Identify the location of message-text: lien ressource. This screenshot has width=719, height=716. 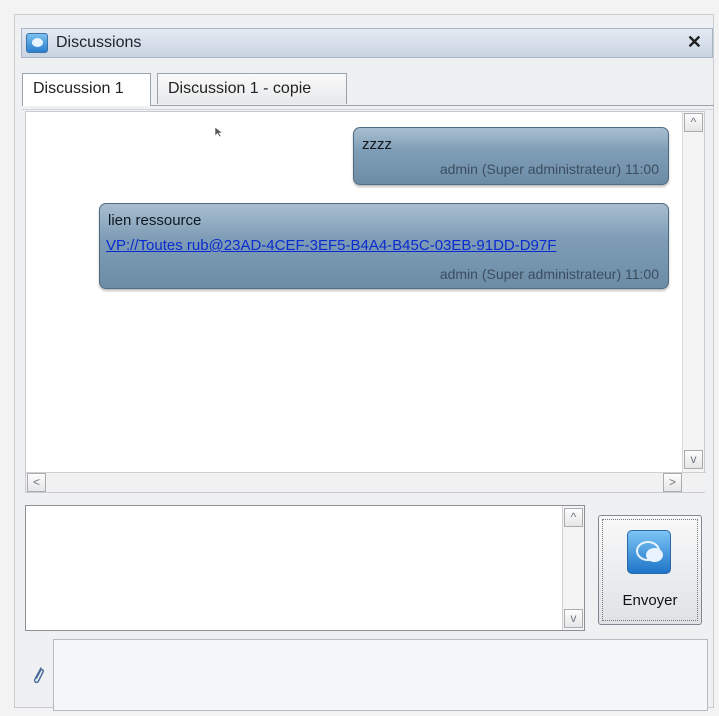
(155, 220).